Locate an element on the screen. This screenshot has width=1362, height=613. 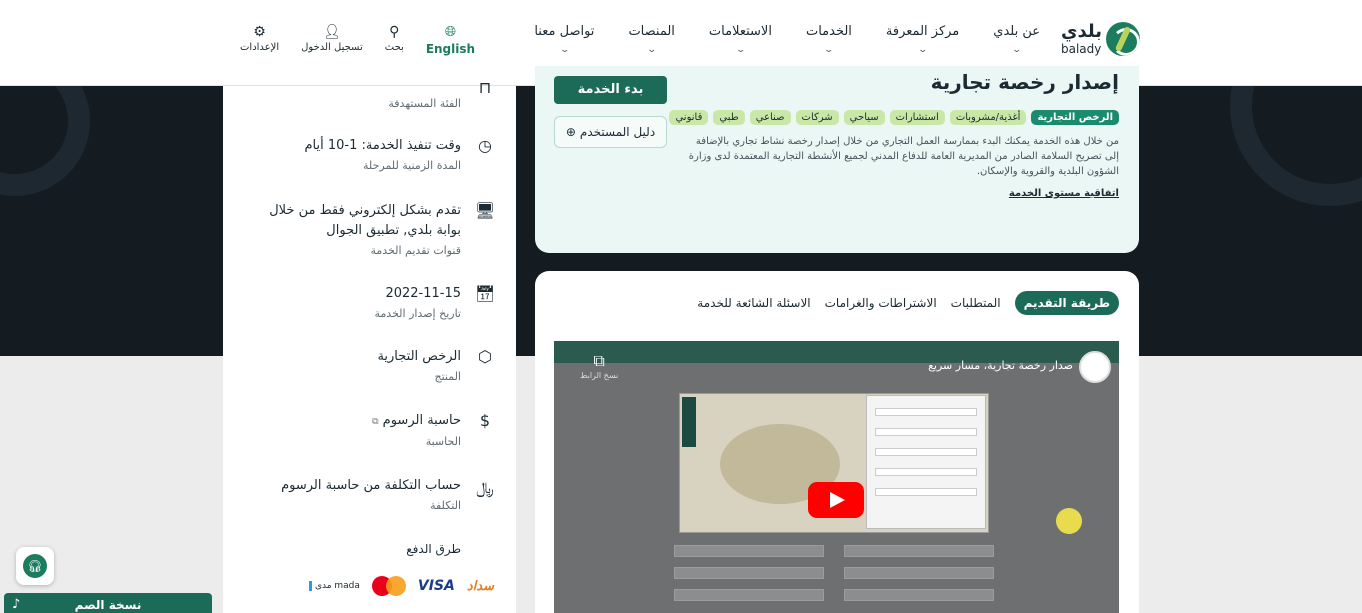
video-frame-fields is located at coordinates (834, 577).